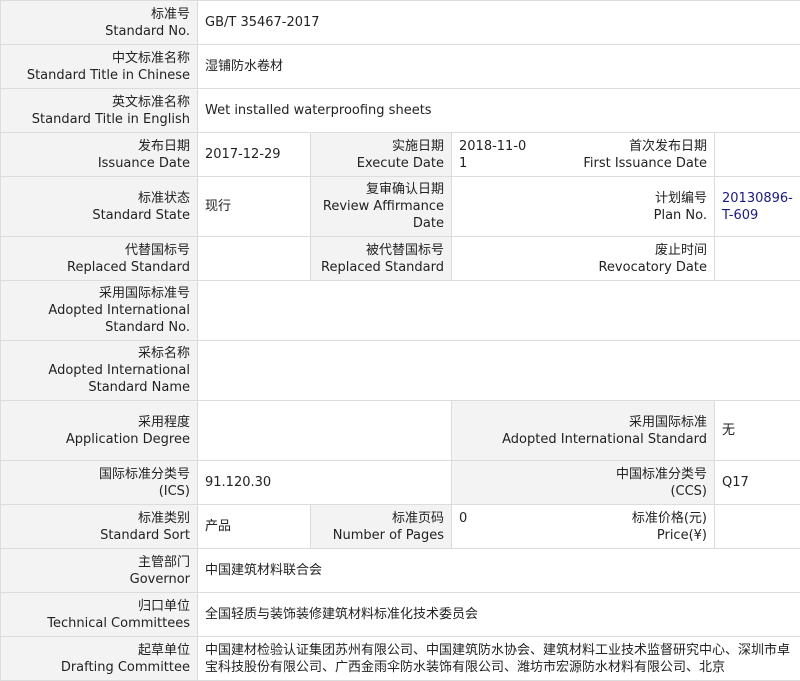 The width and height of the screenshot is (800, 681). I want to click on standard-state-label: 标准状态 Standard State, so click(99, 206).